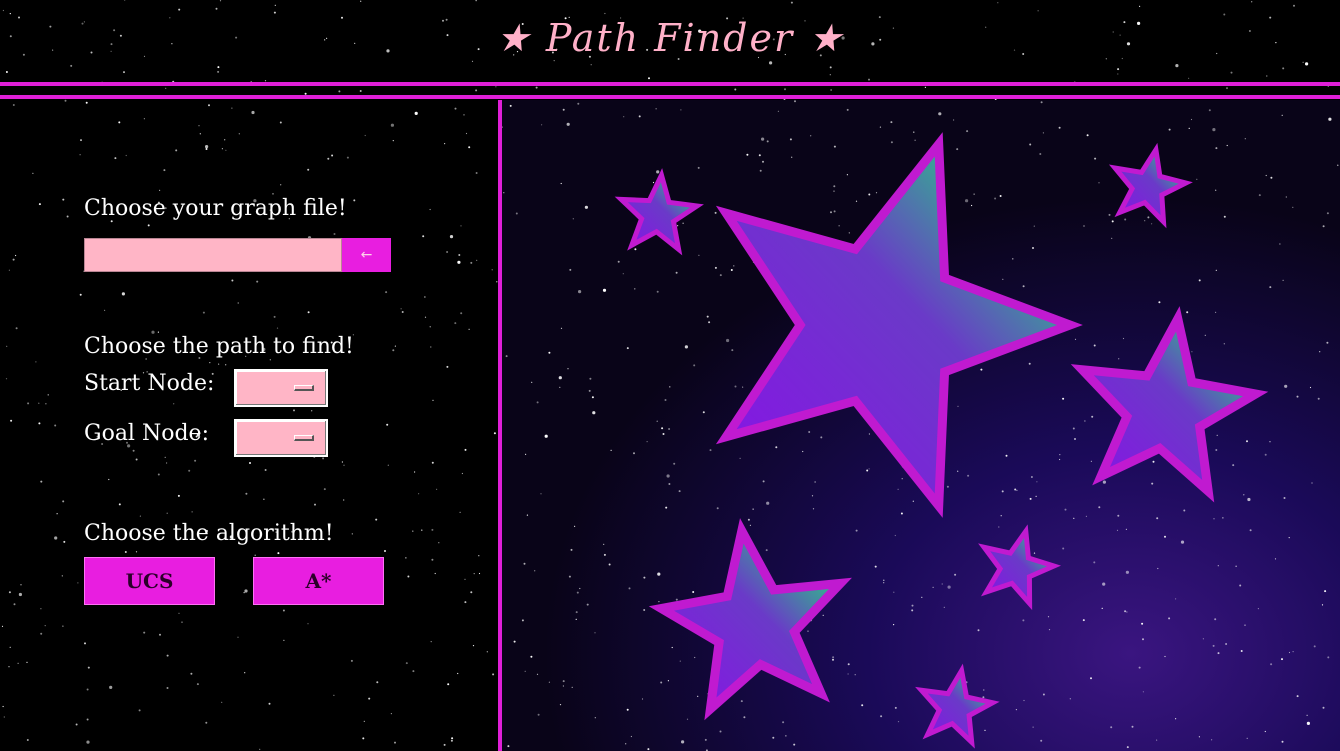 This screenshot has width=1340, height=751. I want to click on header-bar: ★ Path Finder ★, so click(670, 41).